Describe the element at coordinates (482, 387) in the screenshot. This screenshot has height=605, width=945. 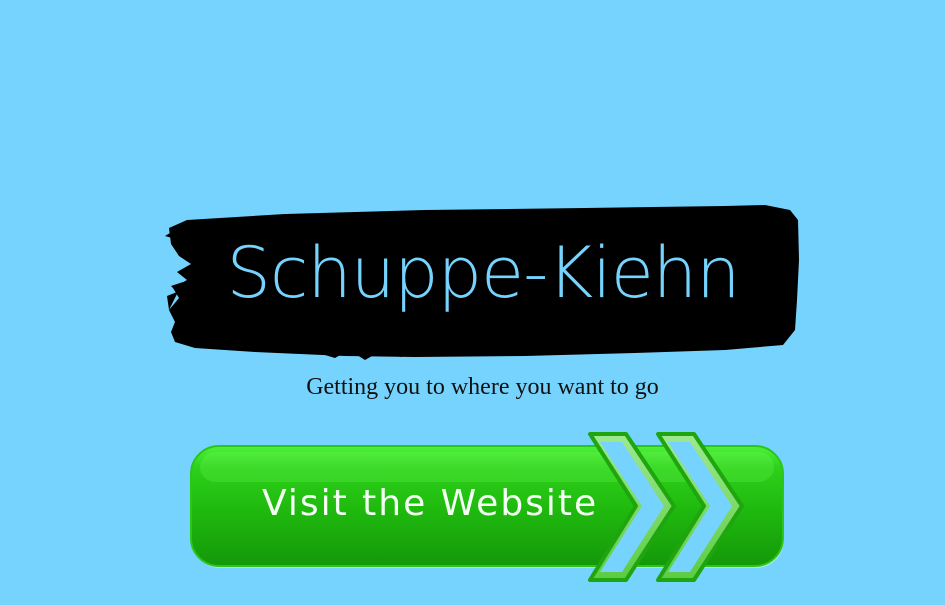
I see `brand-tagline: Getting you to where you want to go` at that location.